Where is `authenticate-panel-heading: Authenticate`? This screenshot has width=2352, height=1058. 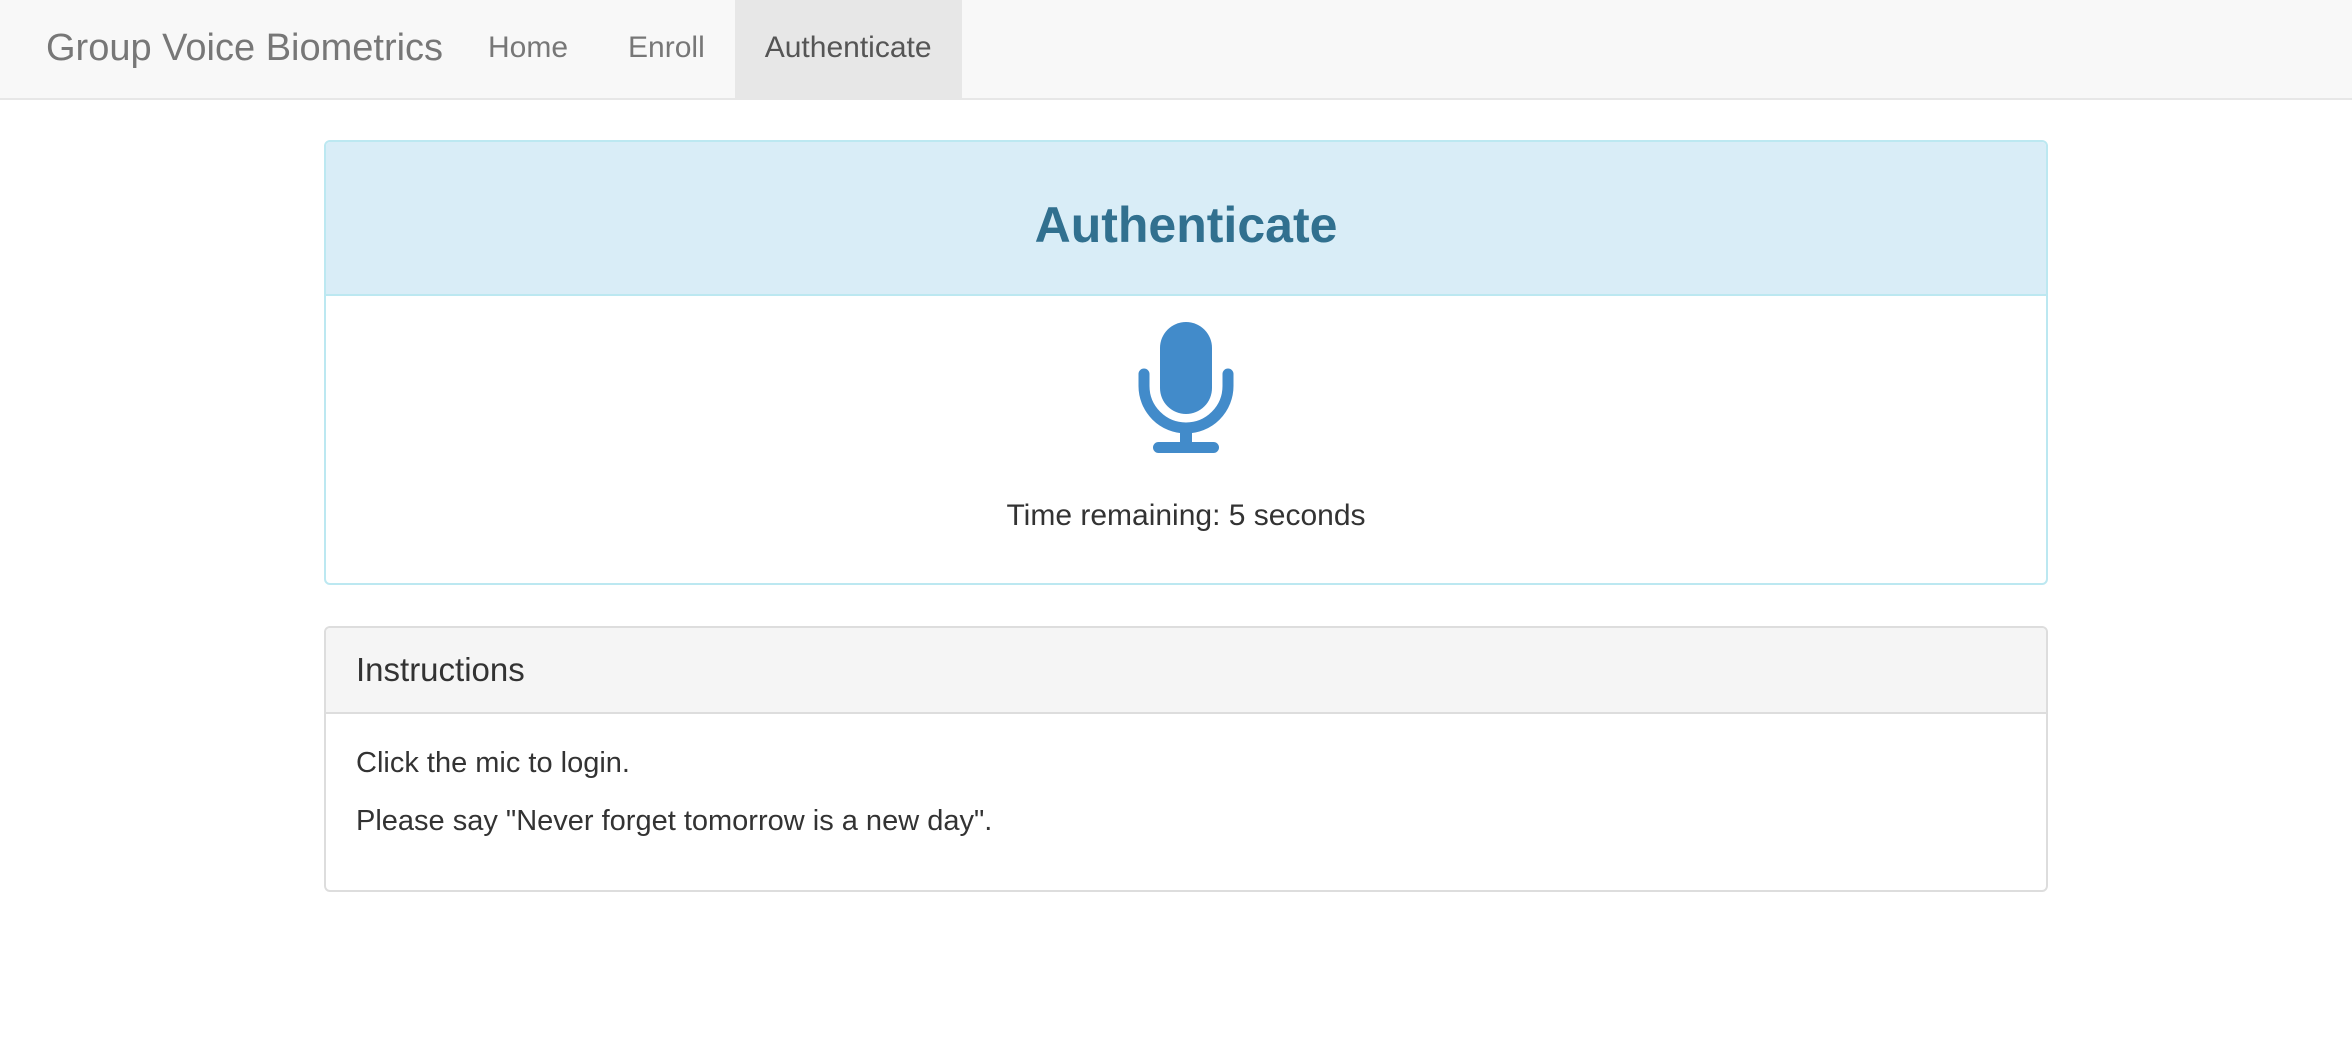 authenticate-panel-heading: Authenticate is located at coordinates (1186, 219).